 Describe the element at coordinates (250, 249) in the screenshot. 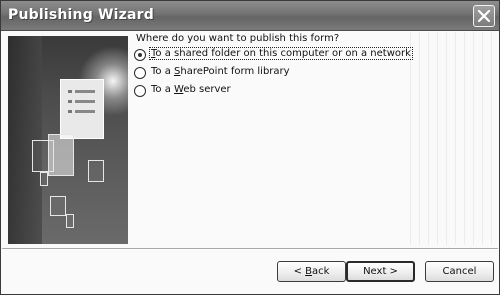

I see `button-separator` at that location.